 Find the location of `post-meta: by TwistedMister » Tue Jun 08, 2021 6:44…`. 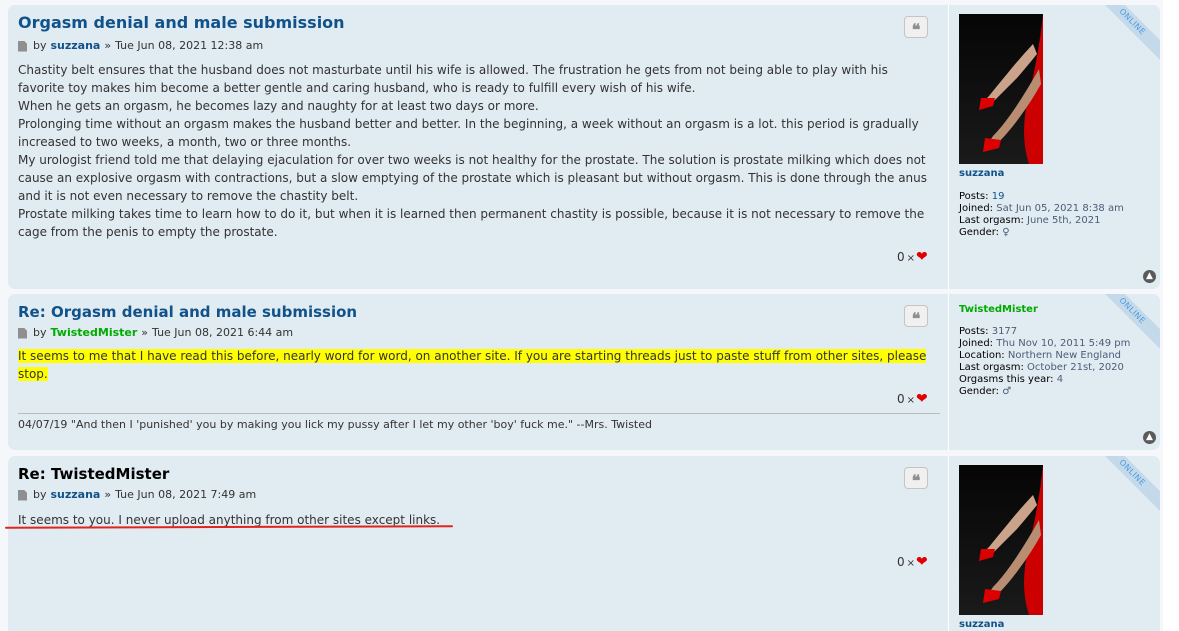

post-meta: by TwistedMister » Tue Jun 08, 2021 6:44… is located at coordinates (478, 333).